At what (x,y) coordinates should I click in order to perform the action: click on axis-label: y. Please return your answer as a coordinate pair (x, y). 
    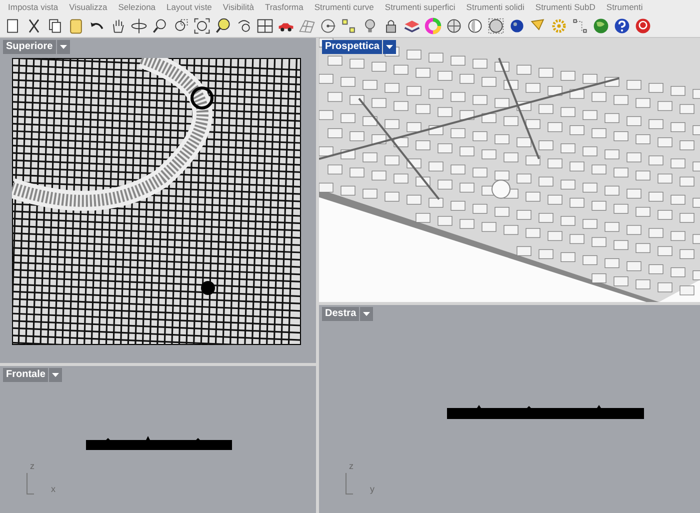
    Looking at the image, I should click on (372, 489).